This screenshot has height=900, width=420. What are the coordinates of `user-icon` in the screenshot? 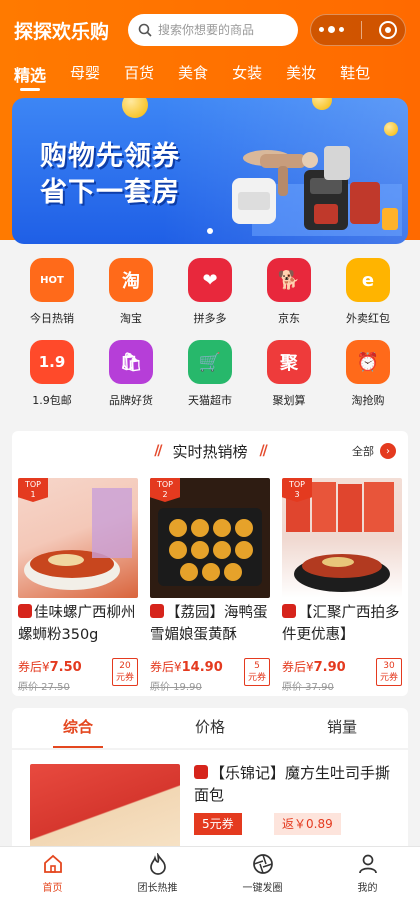 It's located at (367, 864).